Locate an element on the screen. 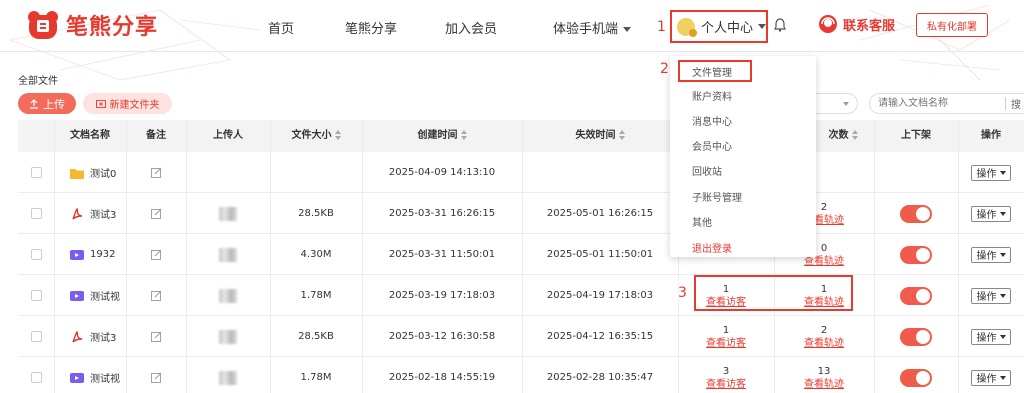 The image size is (1024, 393). header-created: 创建时间 is located at coordinates (442, 136).